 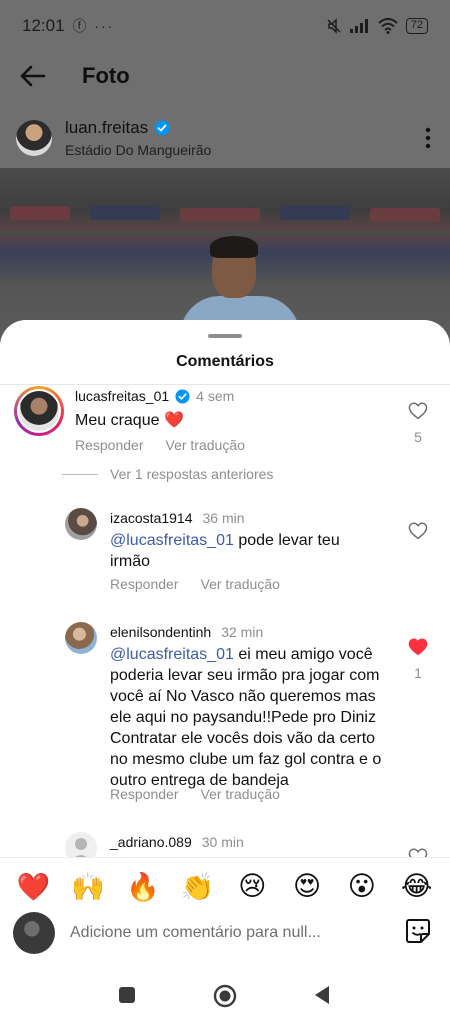 I want to click on status-bar: 12:01 ⓕ ··· 72, so click(x=225, y=26).